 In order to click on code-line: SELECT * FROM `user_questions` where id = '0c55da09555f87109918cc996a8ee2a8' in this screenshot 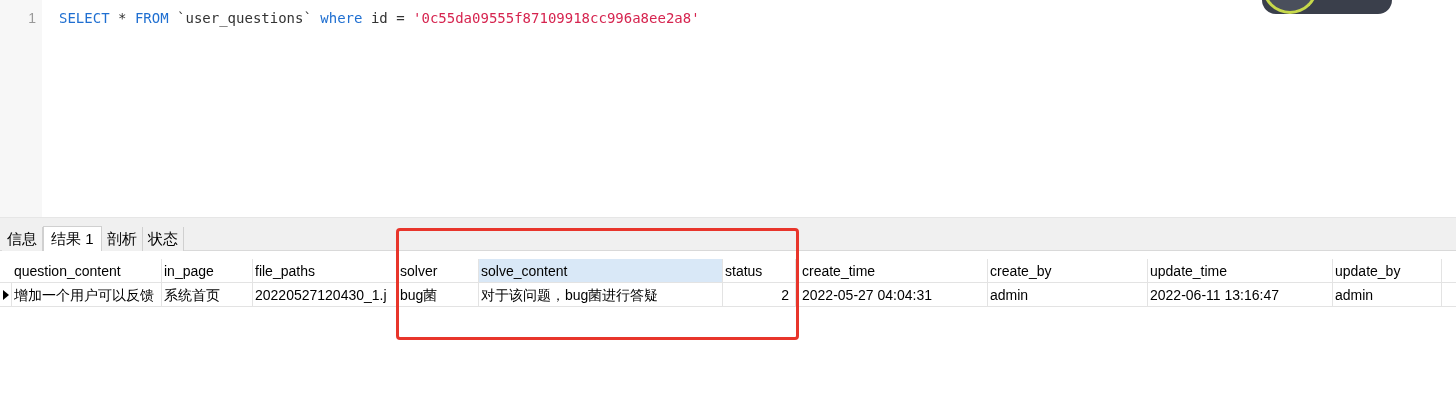, I will do `click(379, 18)`.